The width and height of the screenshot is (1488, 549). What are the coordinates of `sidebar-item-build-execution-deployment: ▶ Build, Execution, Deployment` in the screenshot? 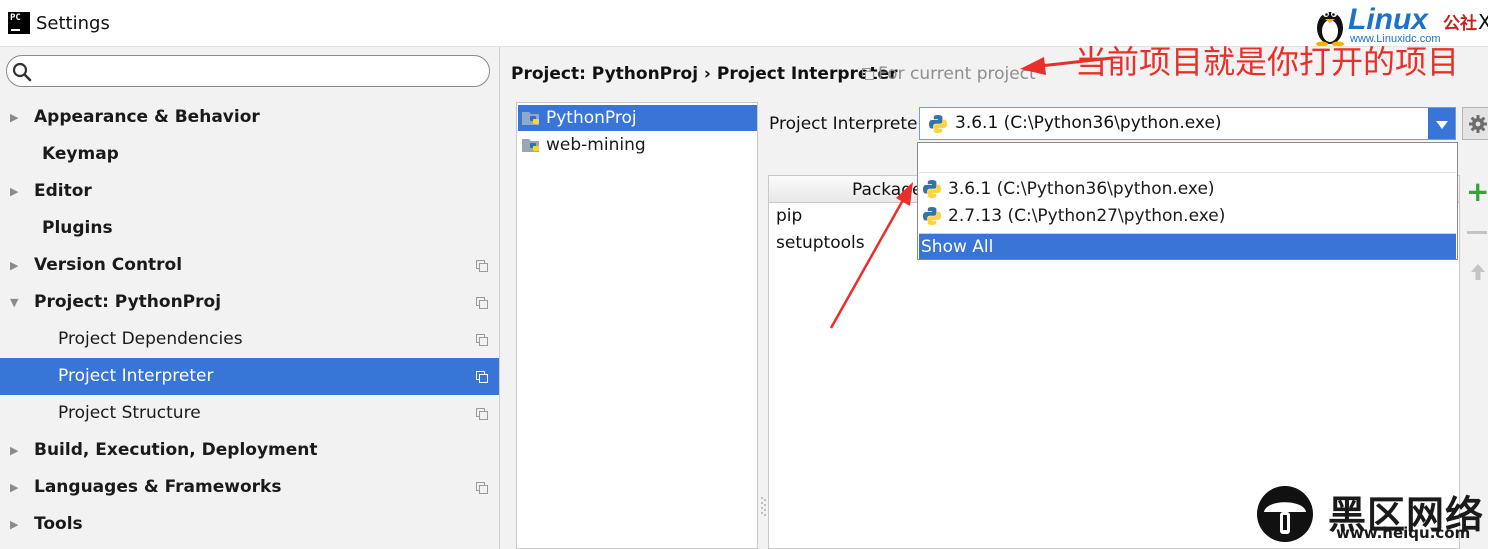 It's located at (249, 450).